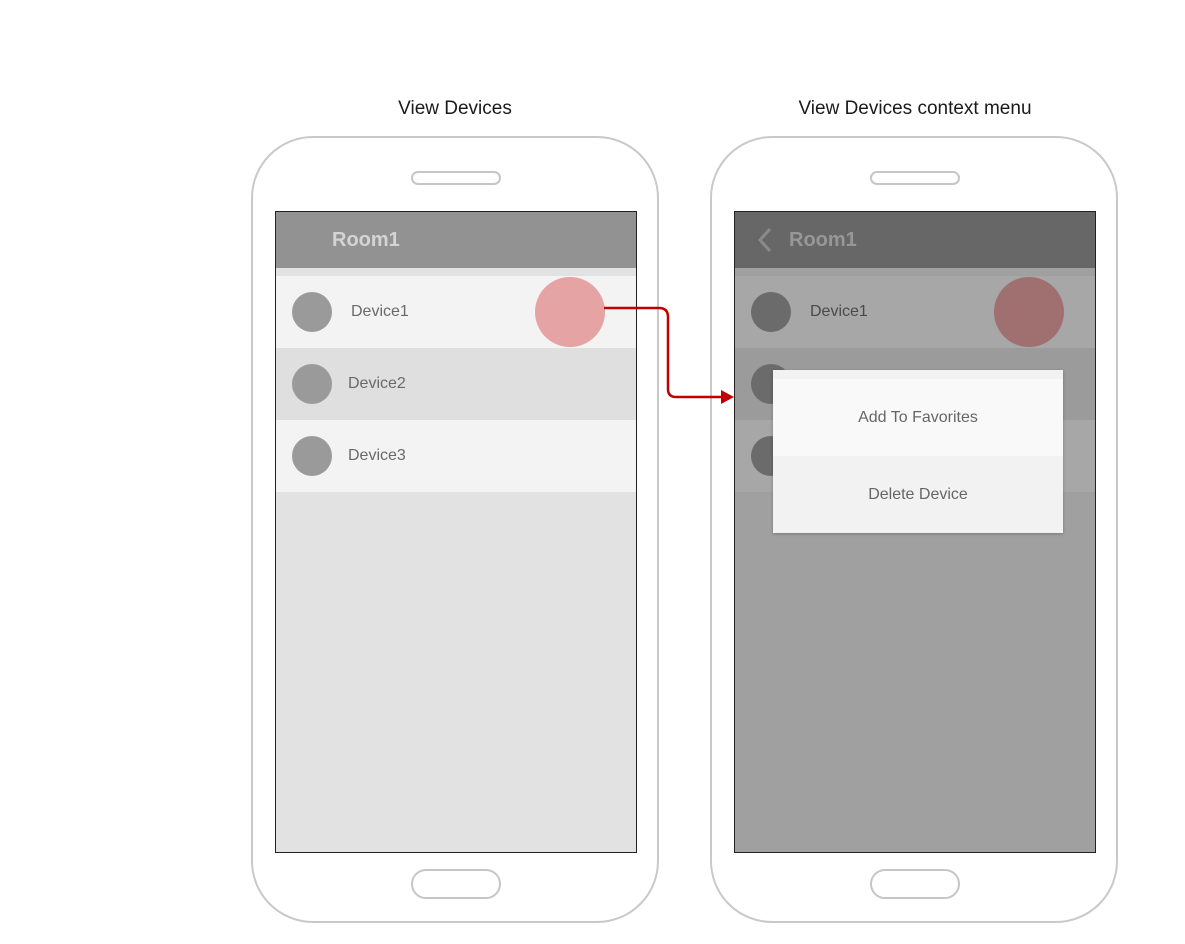  What do you see at coordinates (663, 352) in the screenshot?
I see `flow-arrow-line` at bounding box center [663, 352].